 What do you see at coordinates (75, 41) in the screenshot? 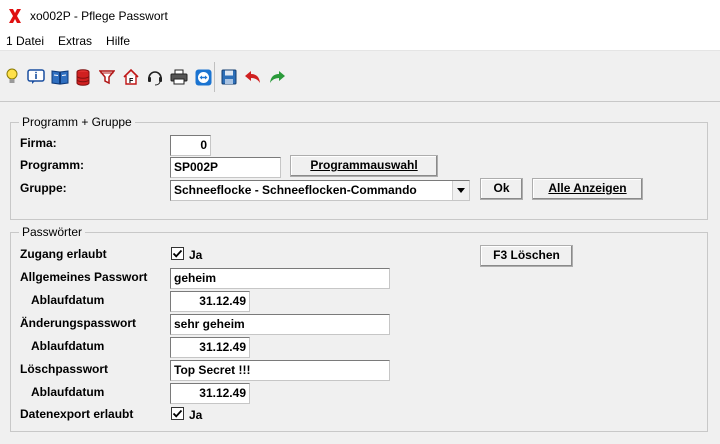
I see `menu-extras: Extras` at bounding box center [75, 41].